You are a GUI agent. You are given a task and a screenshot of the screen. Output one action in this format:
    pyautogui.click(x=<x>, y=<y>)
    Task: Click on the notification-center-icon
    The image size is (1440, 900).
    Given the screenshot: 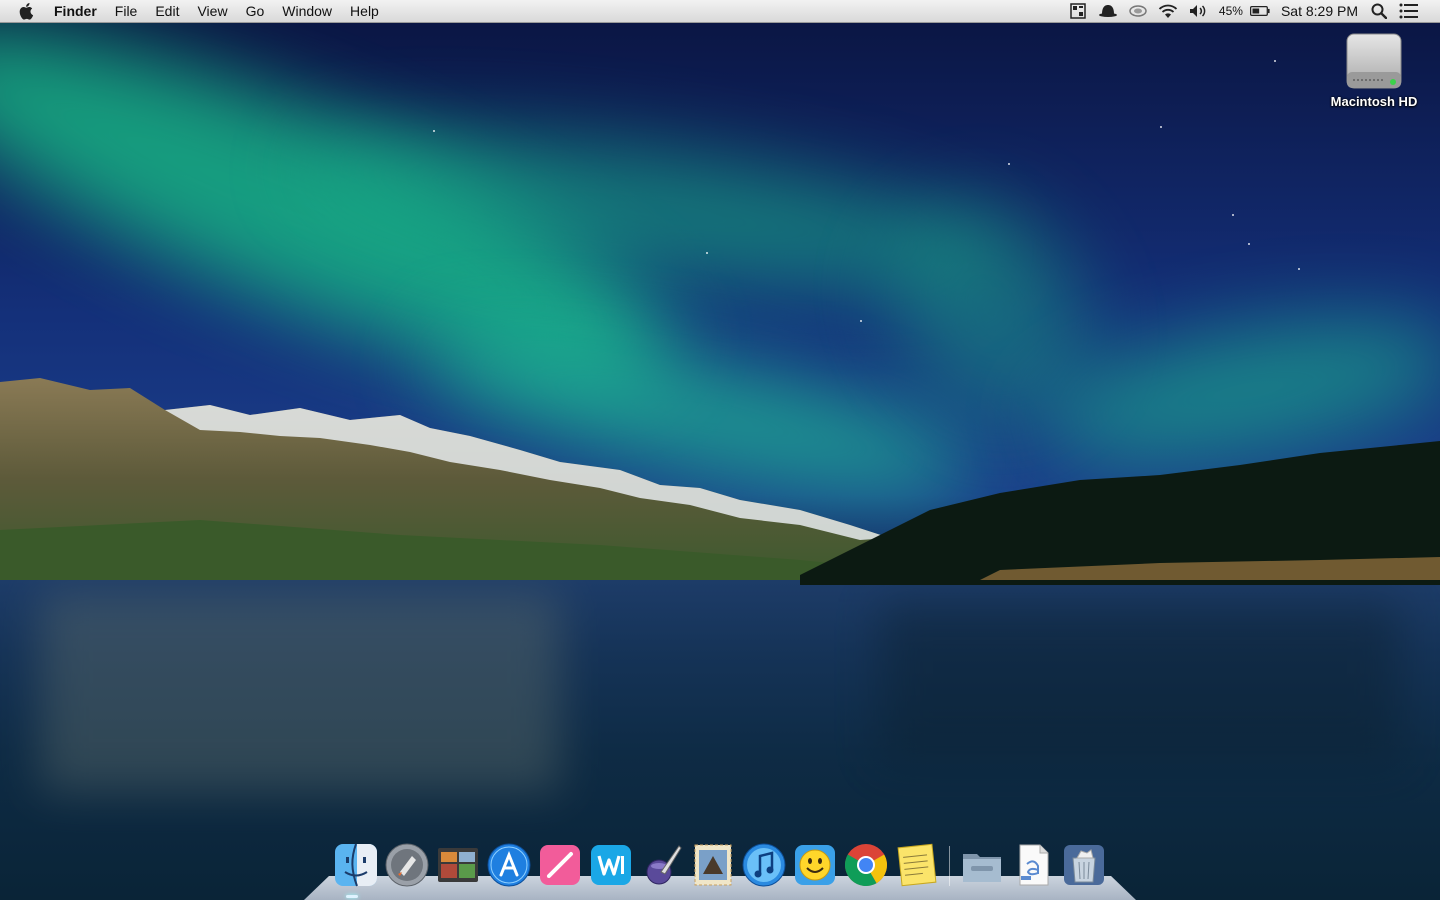 What is the action you would take?
    pyautogui.click(x=1409, y=11)
    